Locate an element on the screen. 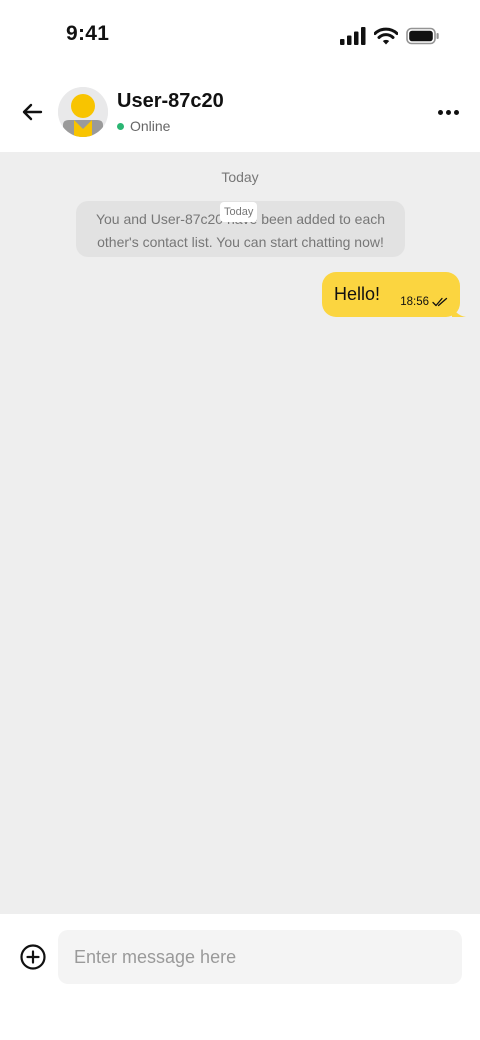 This screenshot has height=1040, width=480. presence-status: Online is located at coordinates (143, 126).